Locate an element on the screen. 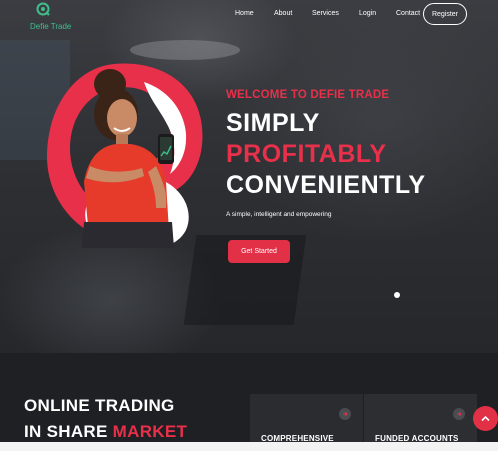 This screenshot has width=498, height=451. hero-headline-line-3: CONVENIENTLY is located at coordinates (326, 185).